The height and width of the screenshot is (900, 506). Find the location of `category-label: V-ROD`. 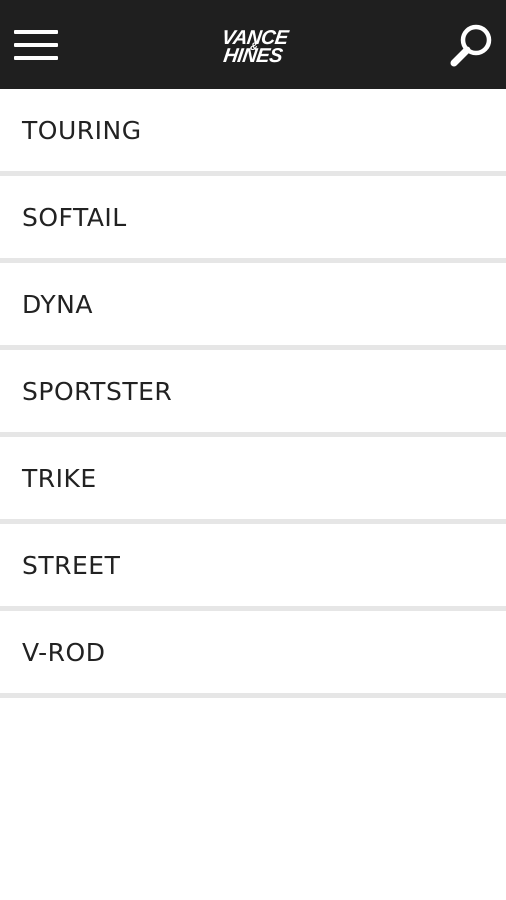

category-label: V-ROD is located at coordinates (64, 652).